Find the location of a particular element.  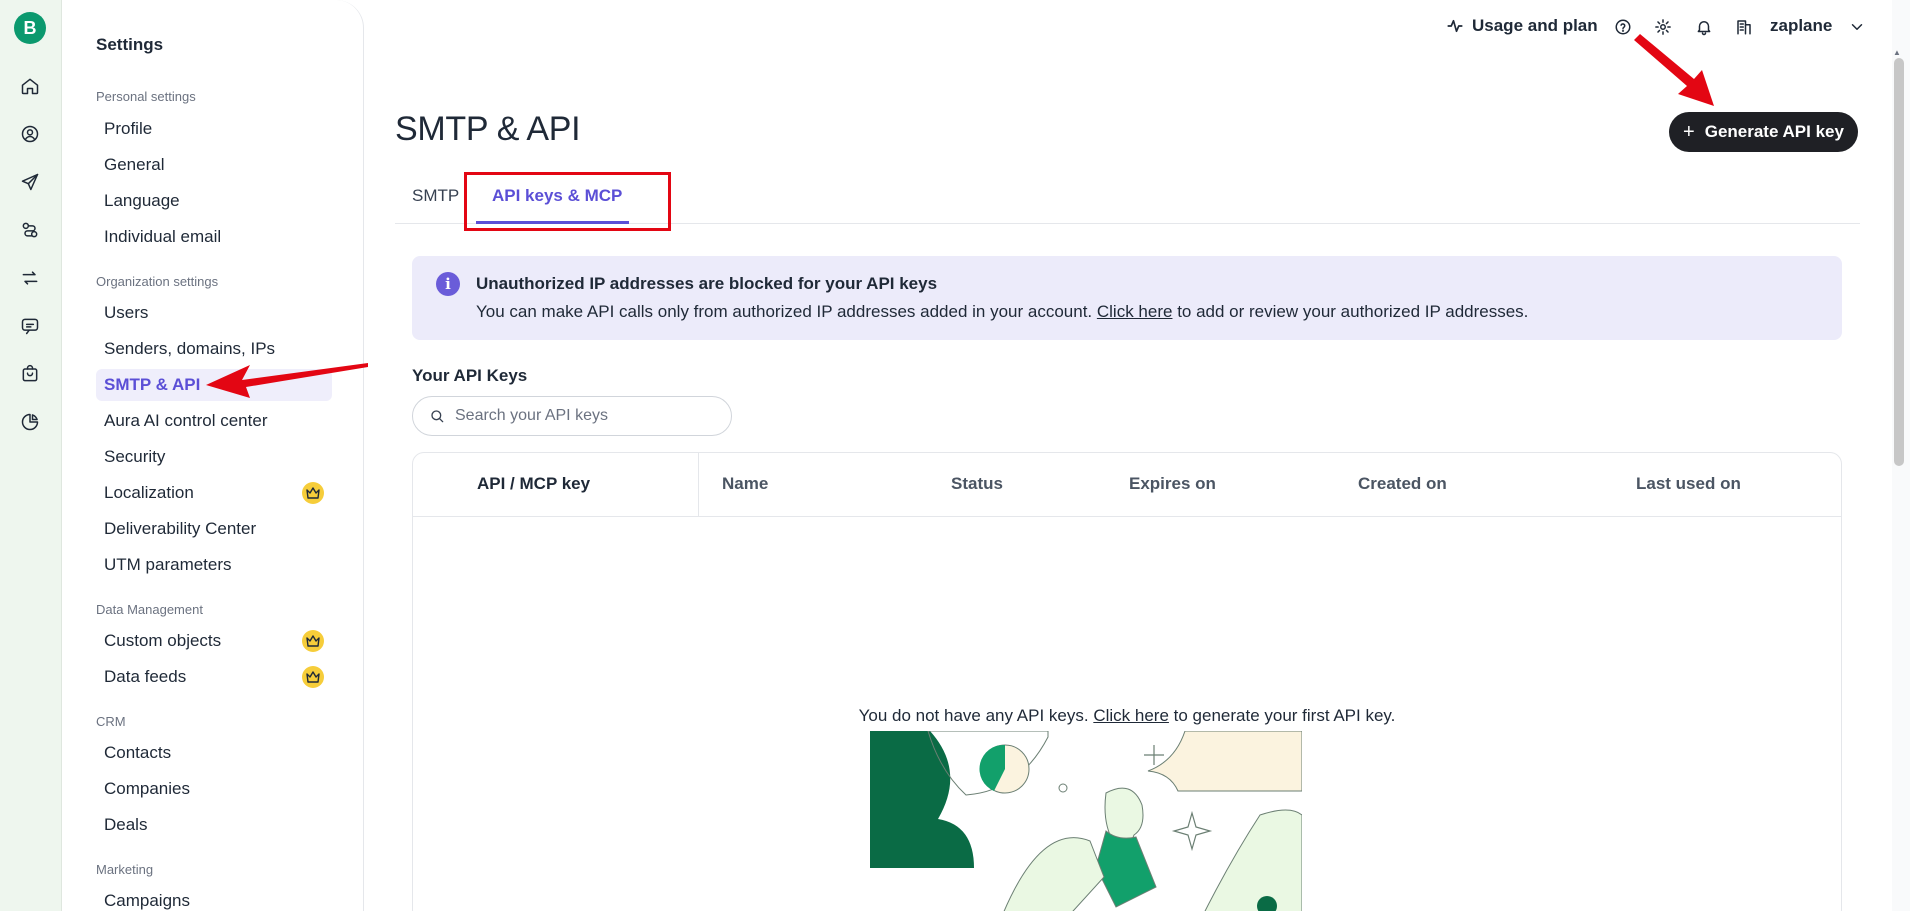

column-header-last-used-on: Last used on is located at coordinates (1688, 484).